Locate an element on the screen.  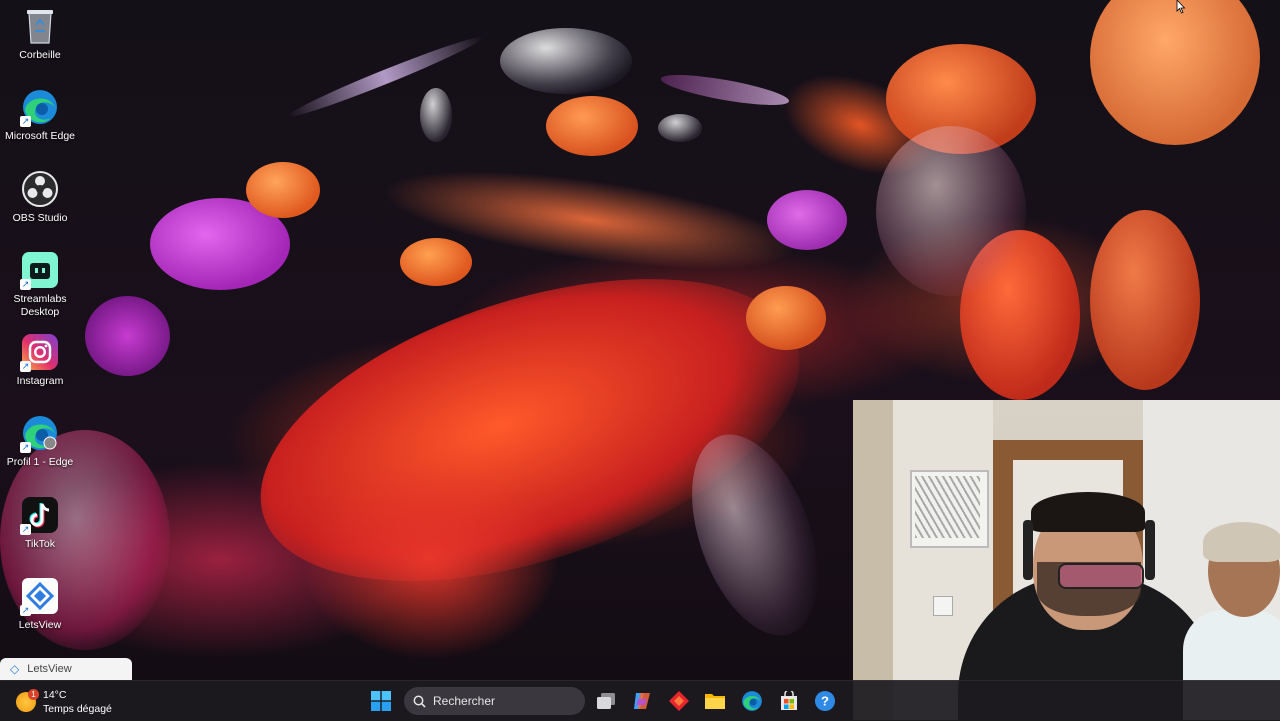
recycle-bin-icon is located at coordinates (40, 26).